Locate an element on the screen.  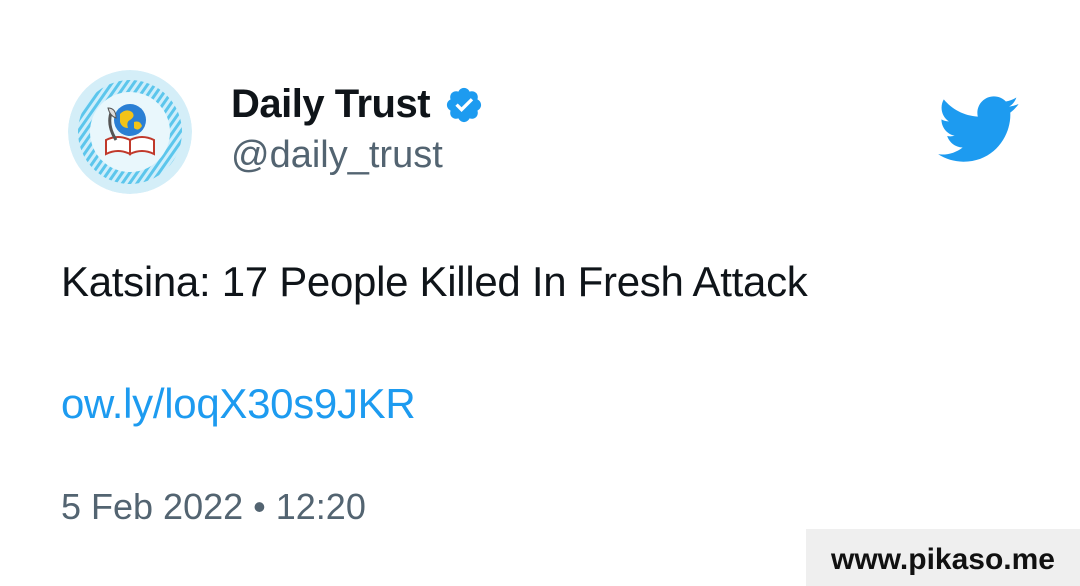
twitter-bird-icon is located at coordinates (979, 130).